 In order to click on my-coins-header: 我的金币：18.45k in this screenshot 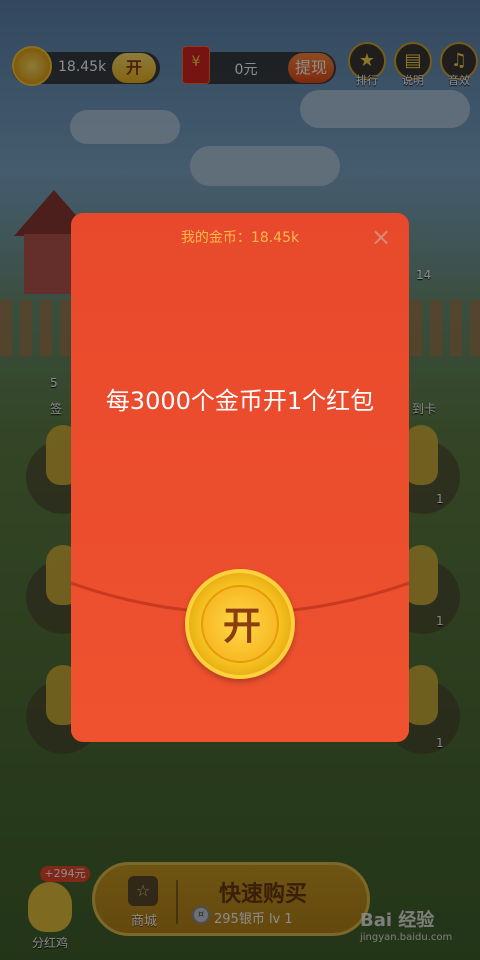, I will do `click(240, 238)`.